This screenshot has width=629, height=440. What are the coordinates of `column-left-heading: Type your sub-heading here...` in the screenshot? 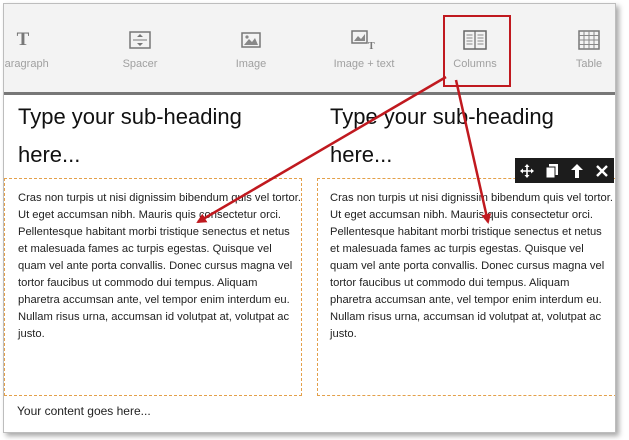 It's located at (160, 138).